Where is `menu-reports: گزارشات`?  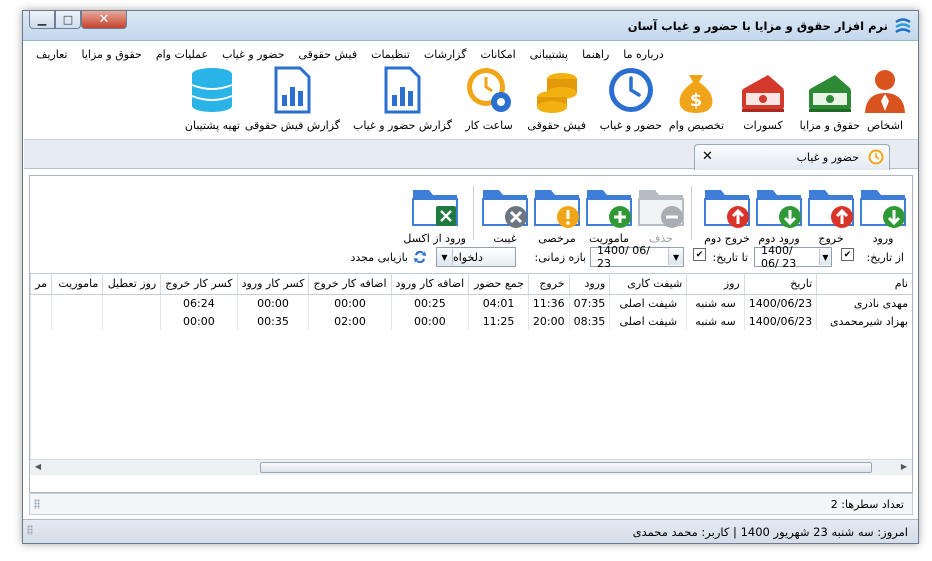 menu-reports: گزارشات is located at coordinates (445, 54).